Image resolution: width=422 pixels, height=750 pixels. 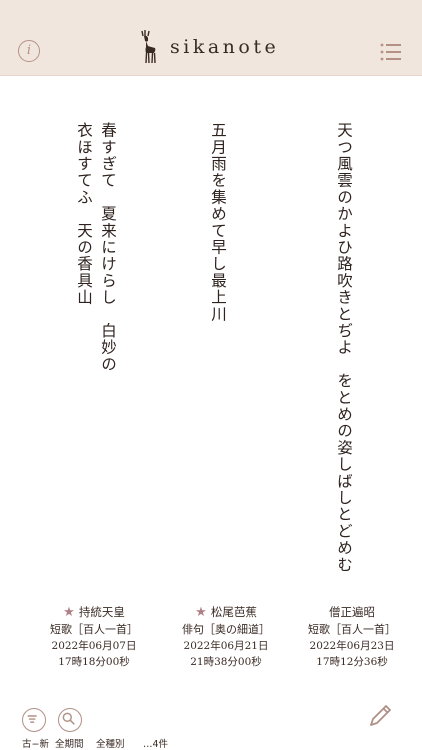 What do you see at coordinates (218, 222) in the screenshot?
I see `poem-text: 五月雨を集めて早し最上川` at bounding box center [218, 222].